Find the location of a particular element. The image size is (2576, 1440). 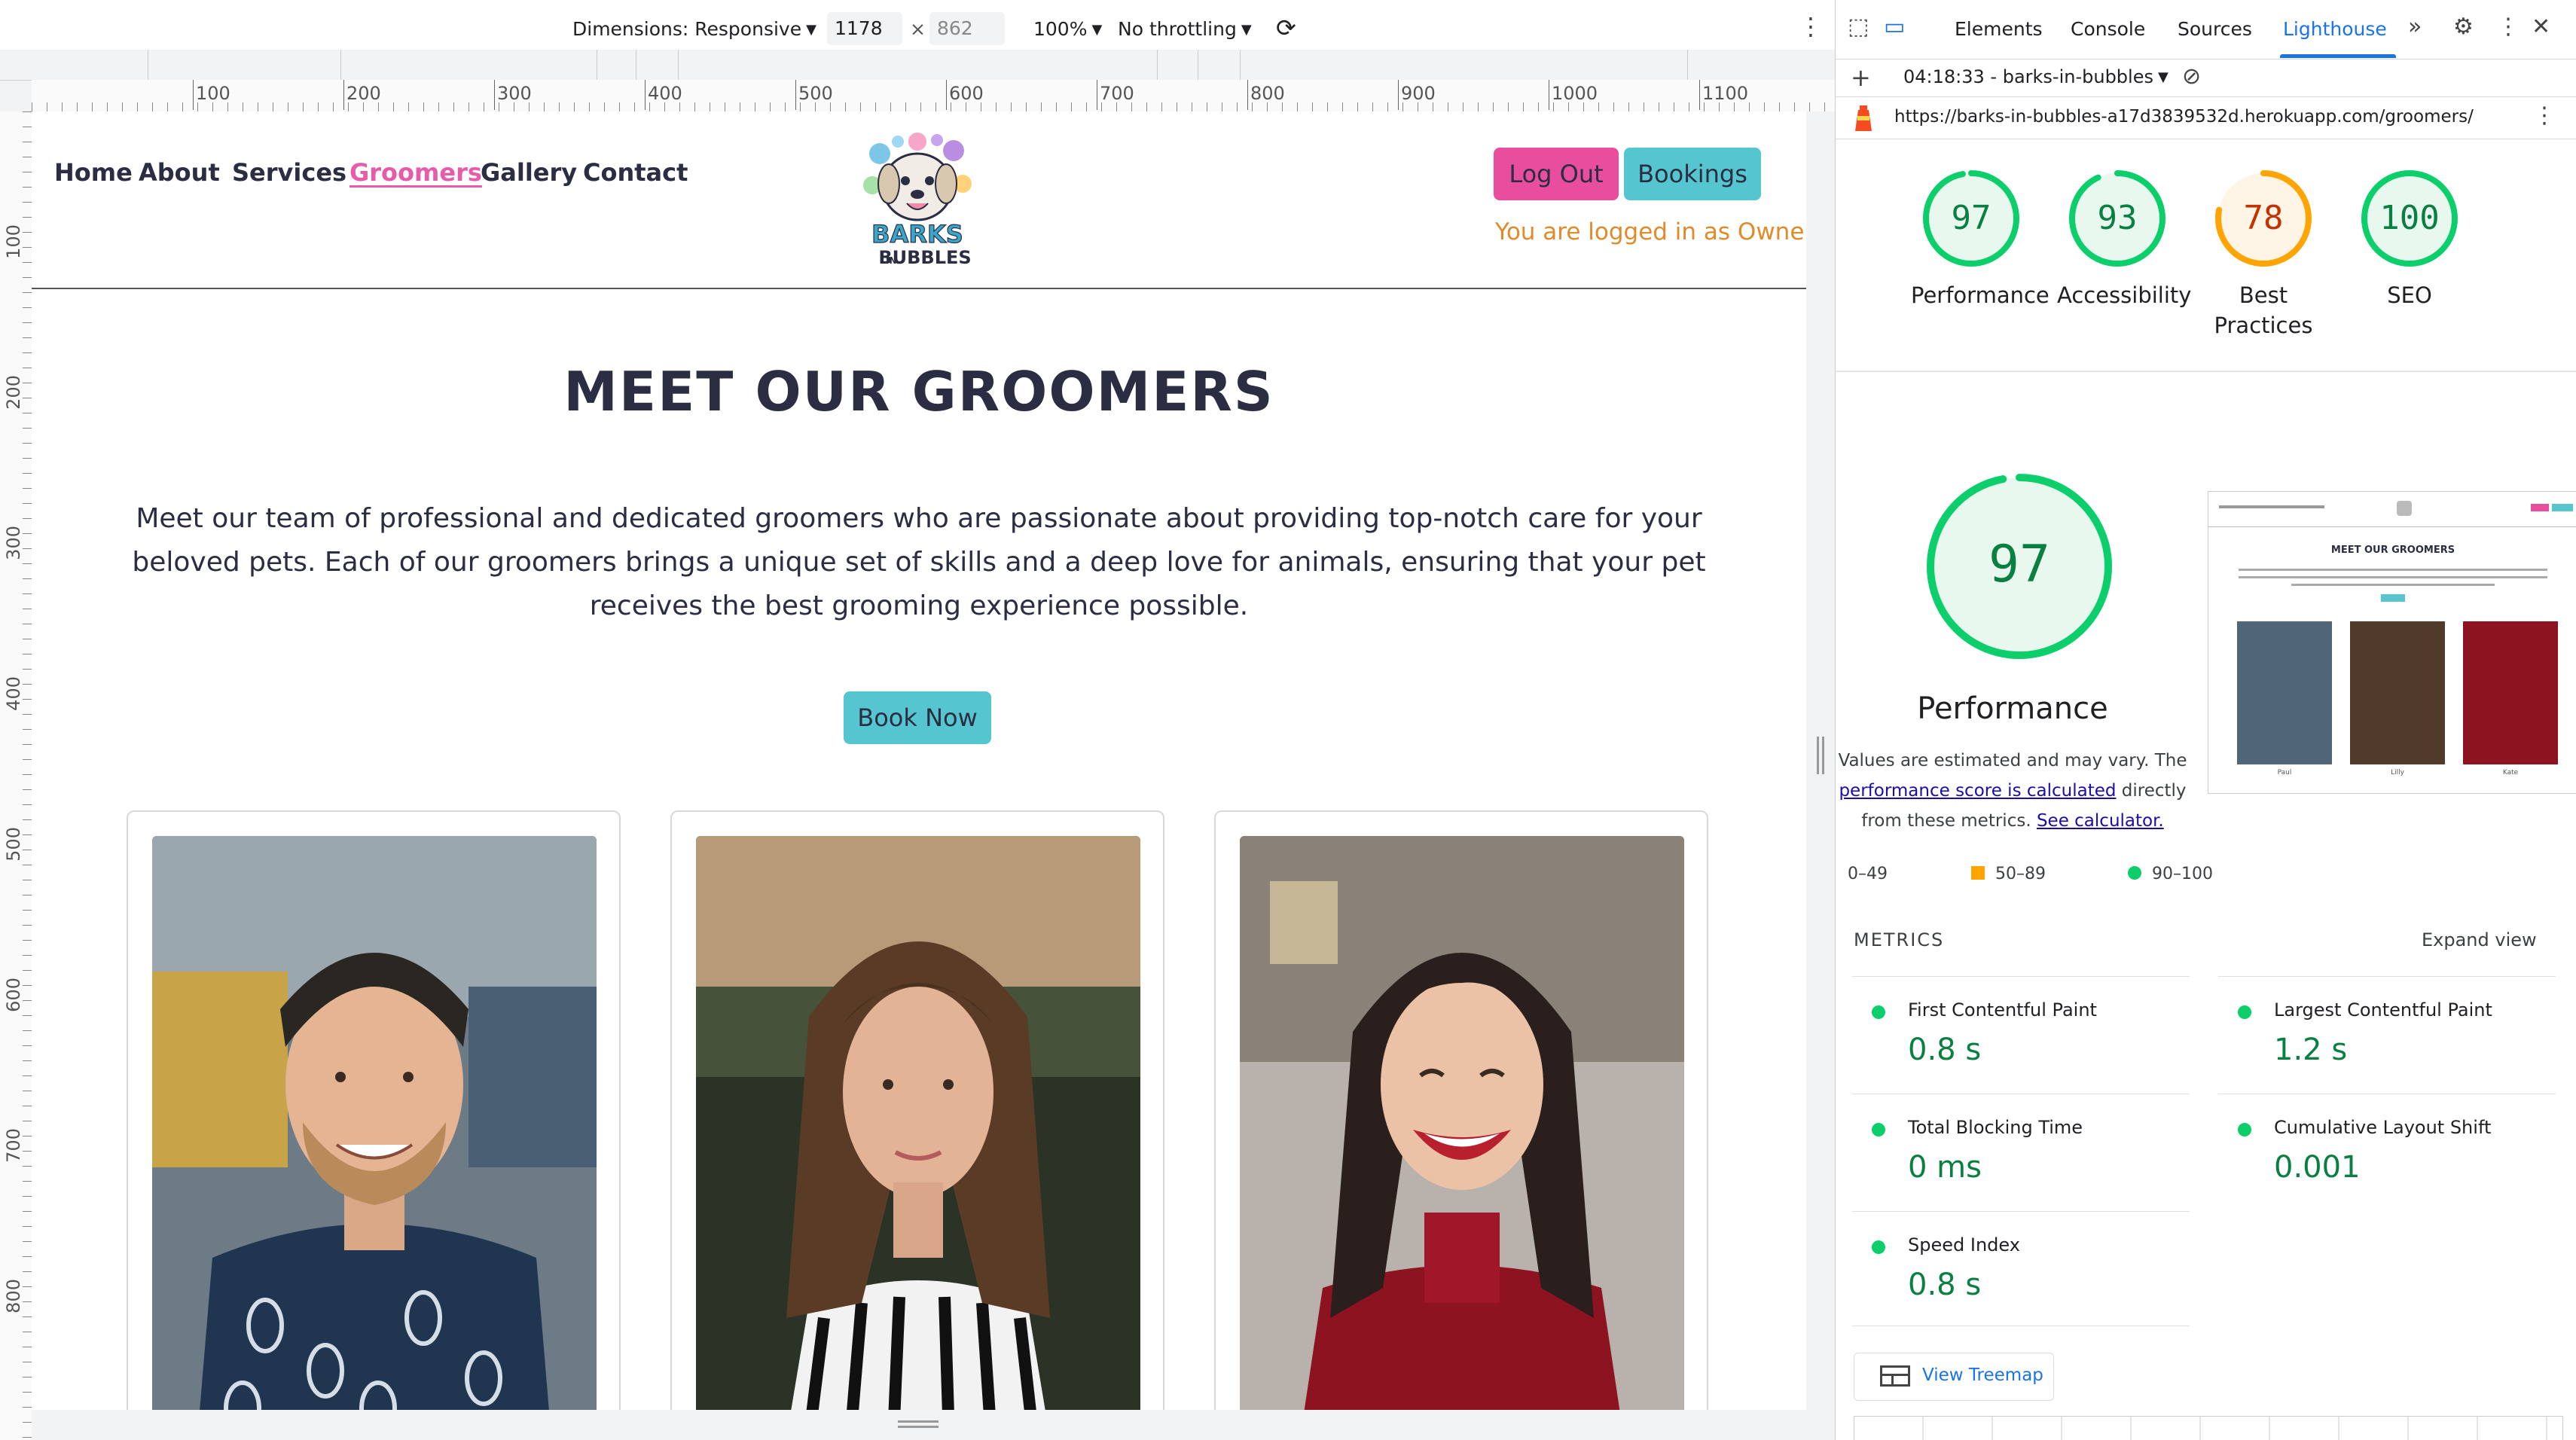

score-ring: 97 is located at coordinates (1971, 218).